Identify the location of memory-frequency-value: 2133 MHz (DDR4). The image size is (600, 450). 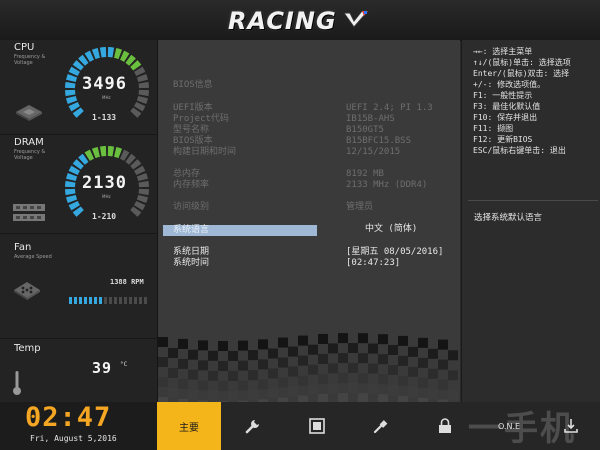
(387, 185).